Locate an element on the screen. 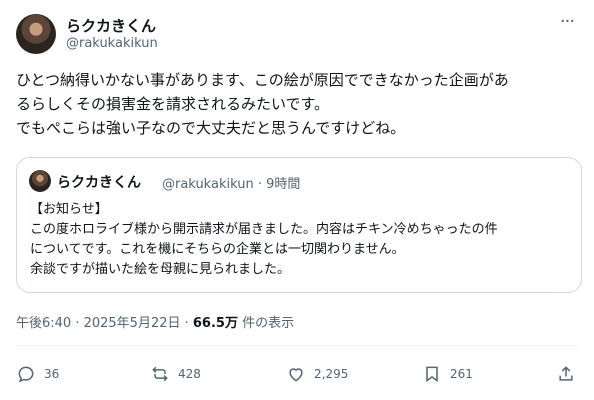 The height and width of the screenshot is (400, 594). share-icon is located at coordinates (566, 373).